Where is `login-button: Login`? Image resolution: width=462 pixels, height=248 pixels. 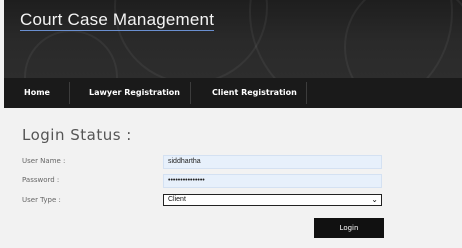 login-button: Login is located at coordinates (349, 228).